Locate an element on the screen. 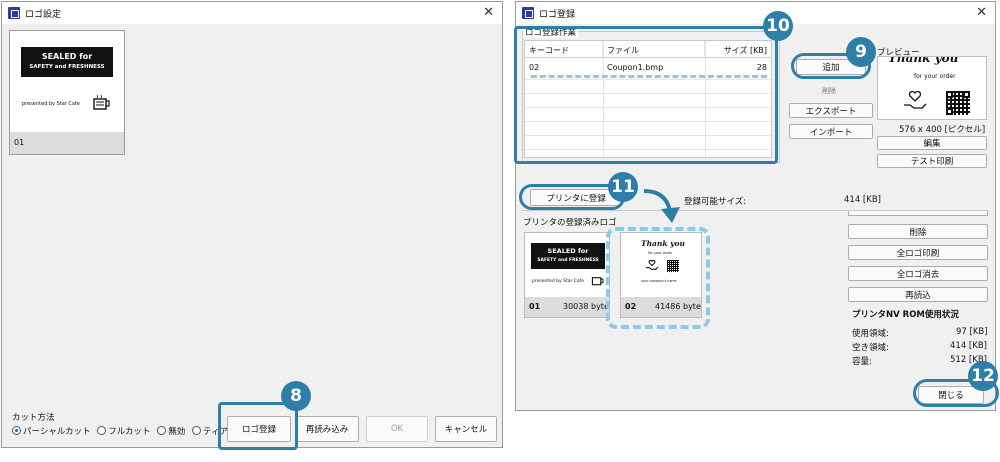 This screenshot has height=462, width=1000. step-badge-8: 8 is located at coordinates (296, 396).